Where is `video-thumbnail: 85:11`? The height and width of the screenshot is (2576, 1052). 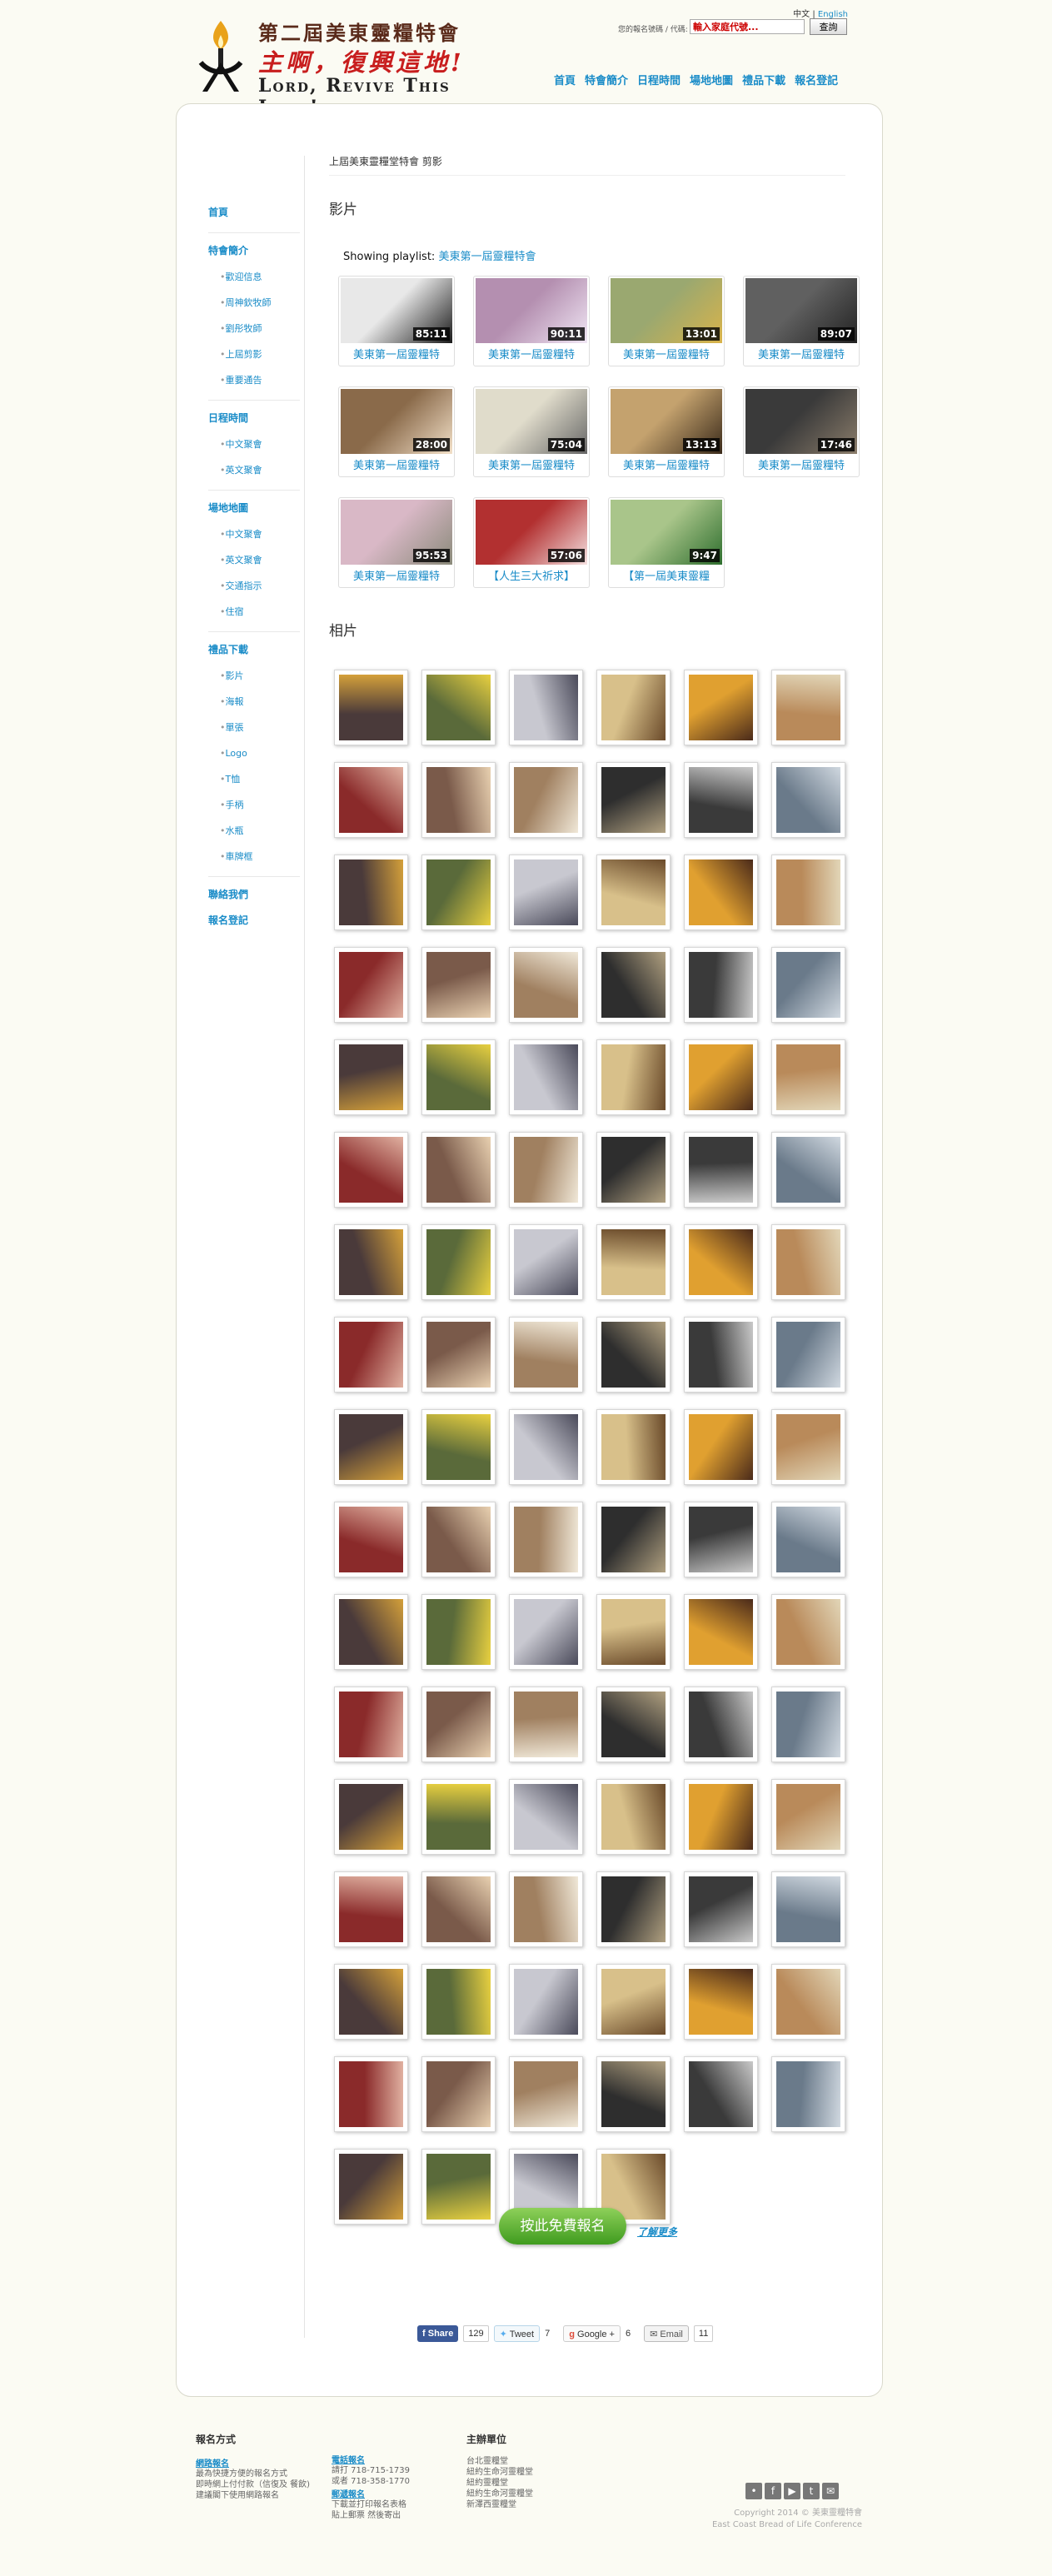 video-thumbnail: 85:11 is located at coordinates (396, 310).